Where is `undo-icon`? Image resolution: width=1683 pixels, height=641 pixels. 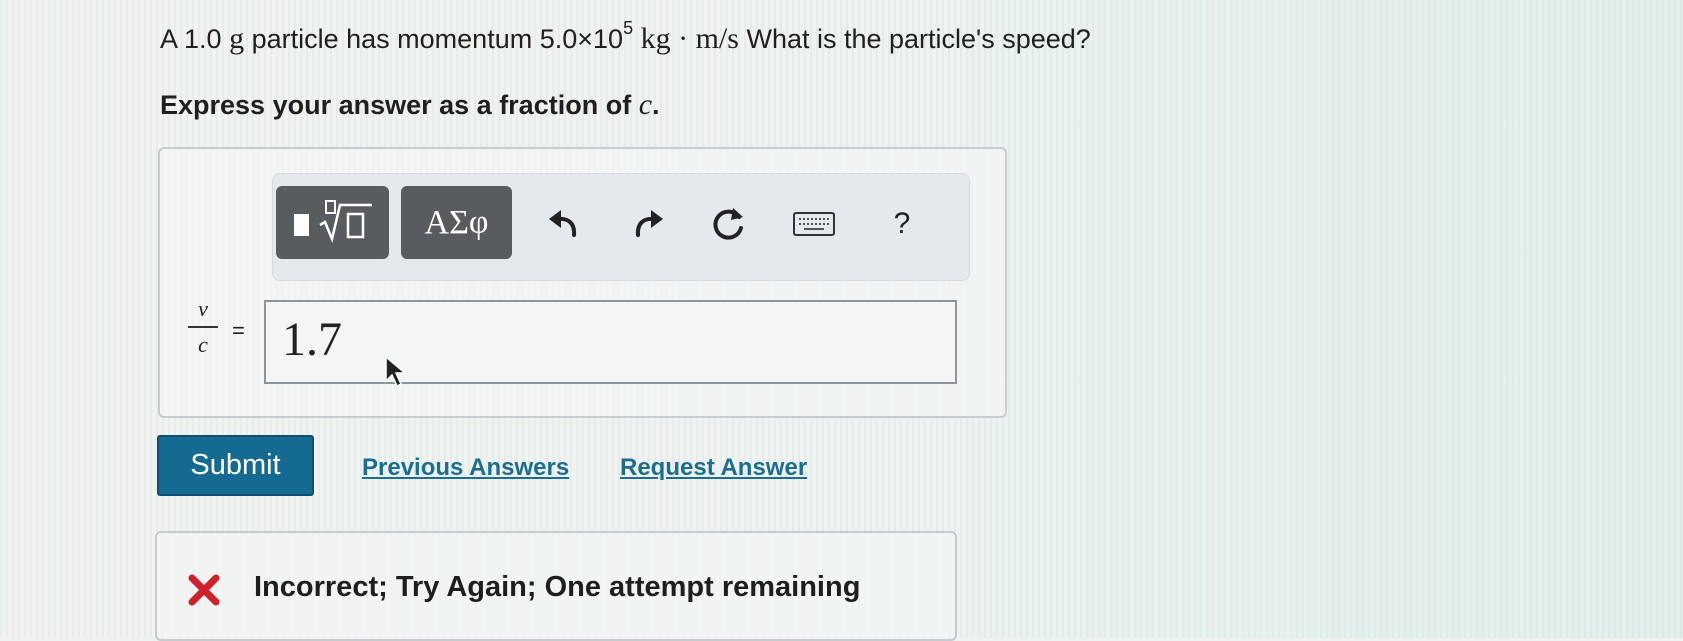 undo-icon is located at coordinates (564, 224).